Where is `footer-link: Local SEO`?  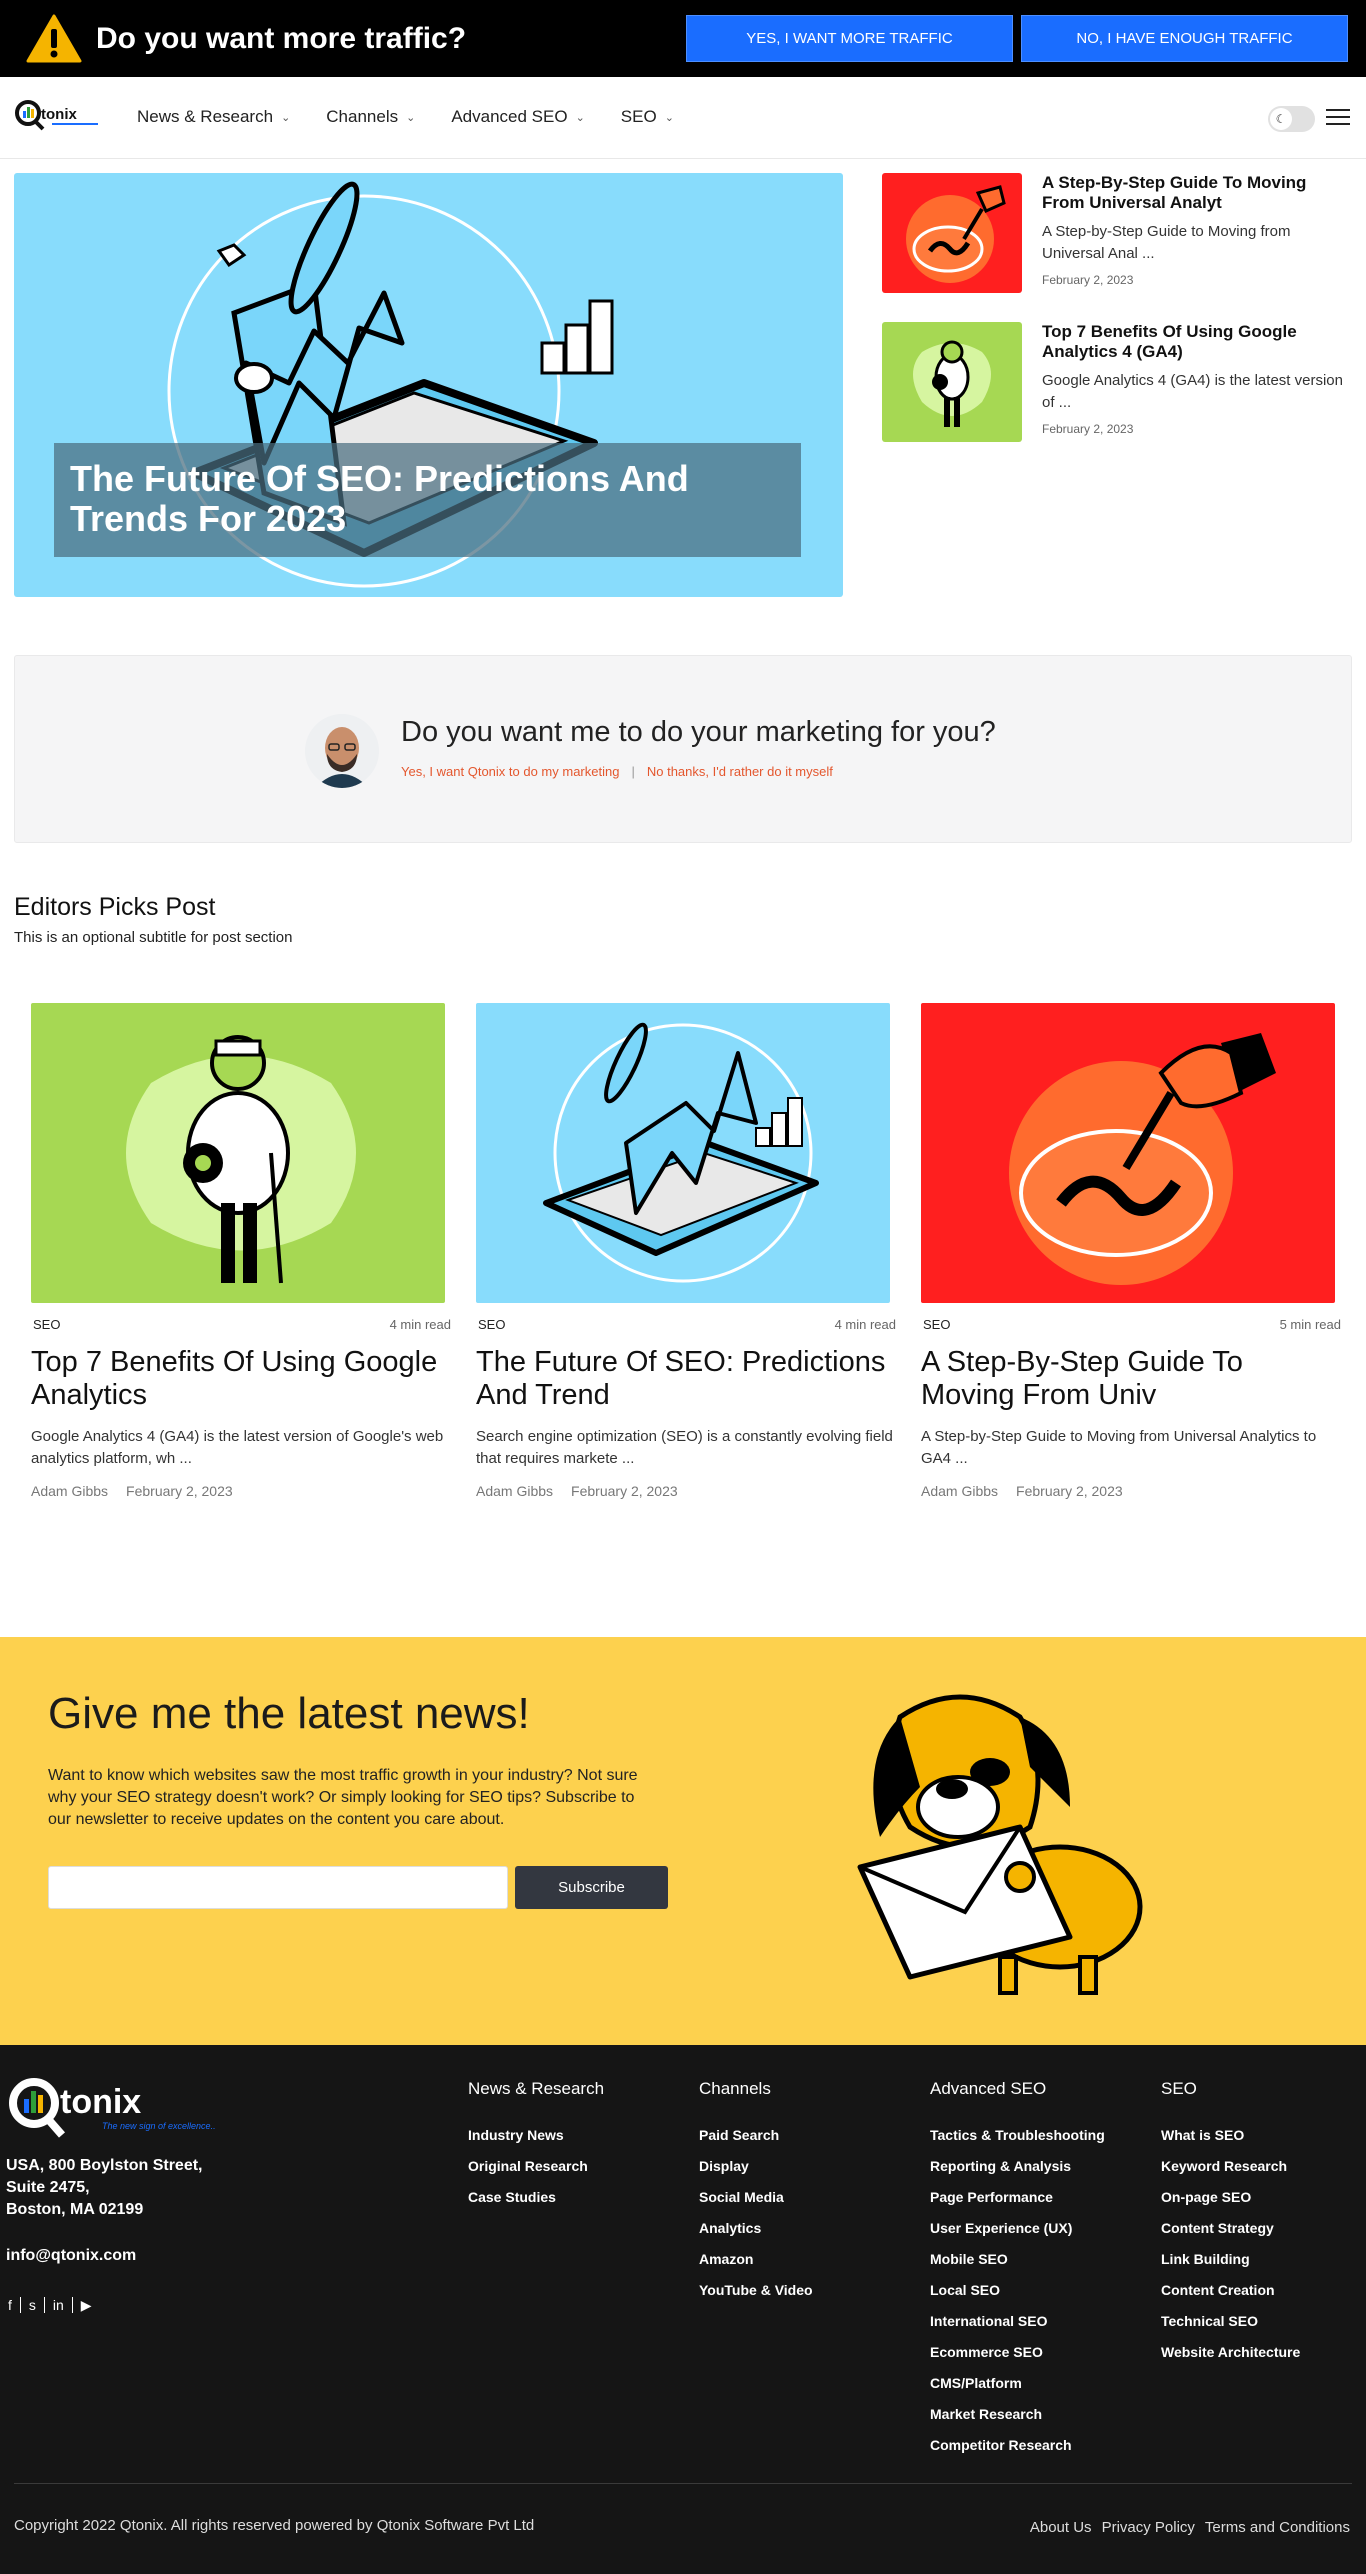
footer-link: Local SEO is located at coordinates (1017, 2290).